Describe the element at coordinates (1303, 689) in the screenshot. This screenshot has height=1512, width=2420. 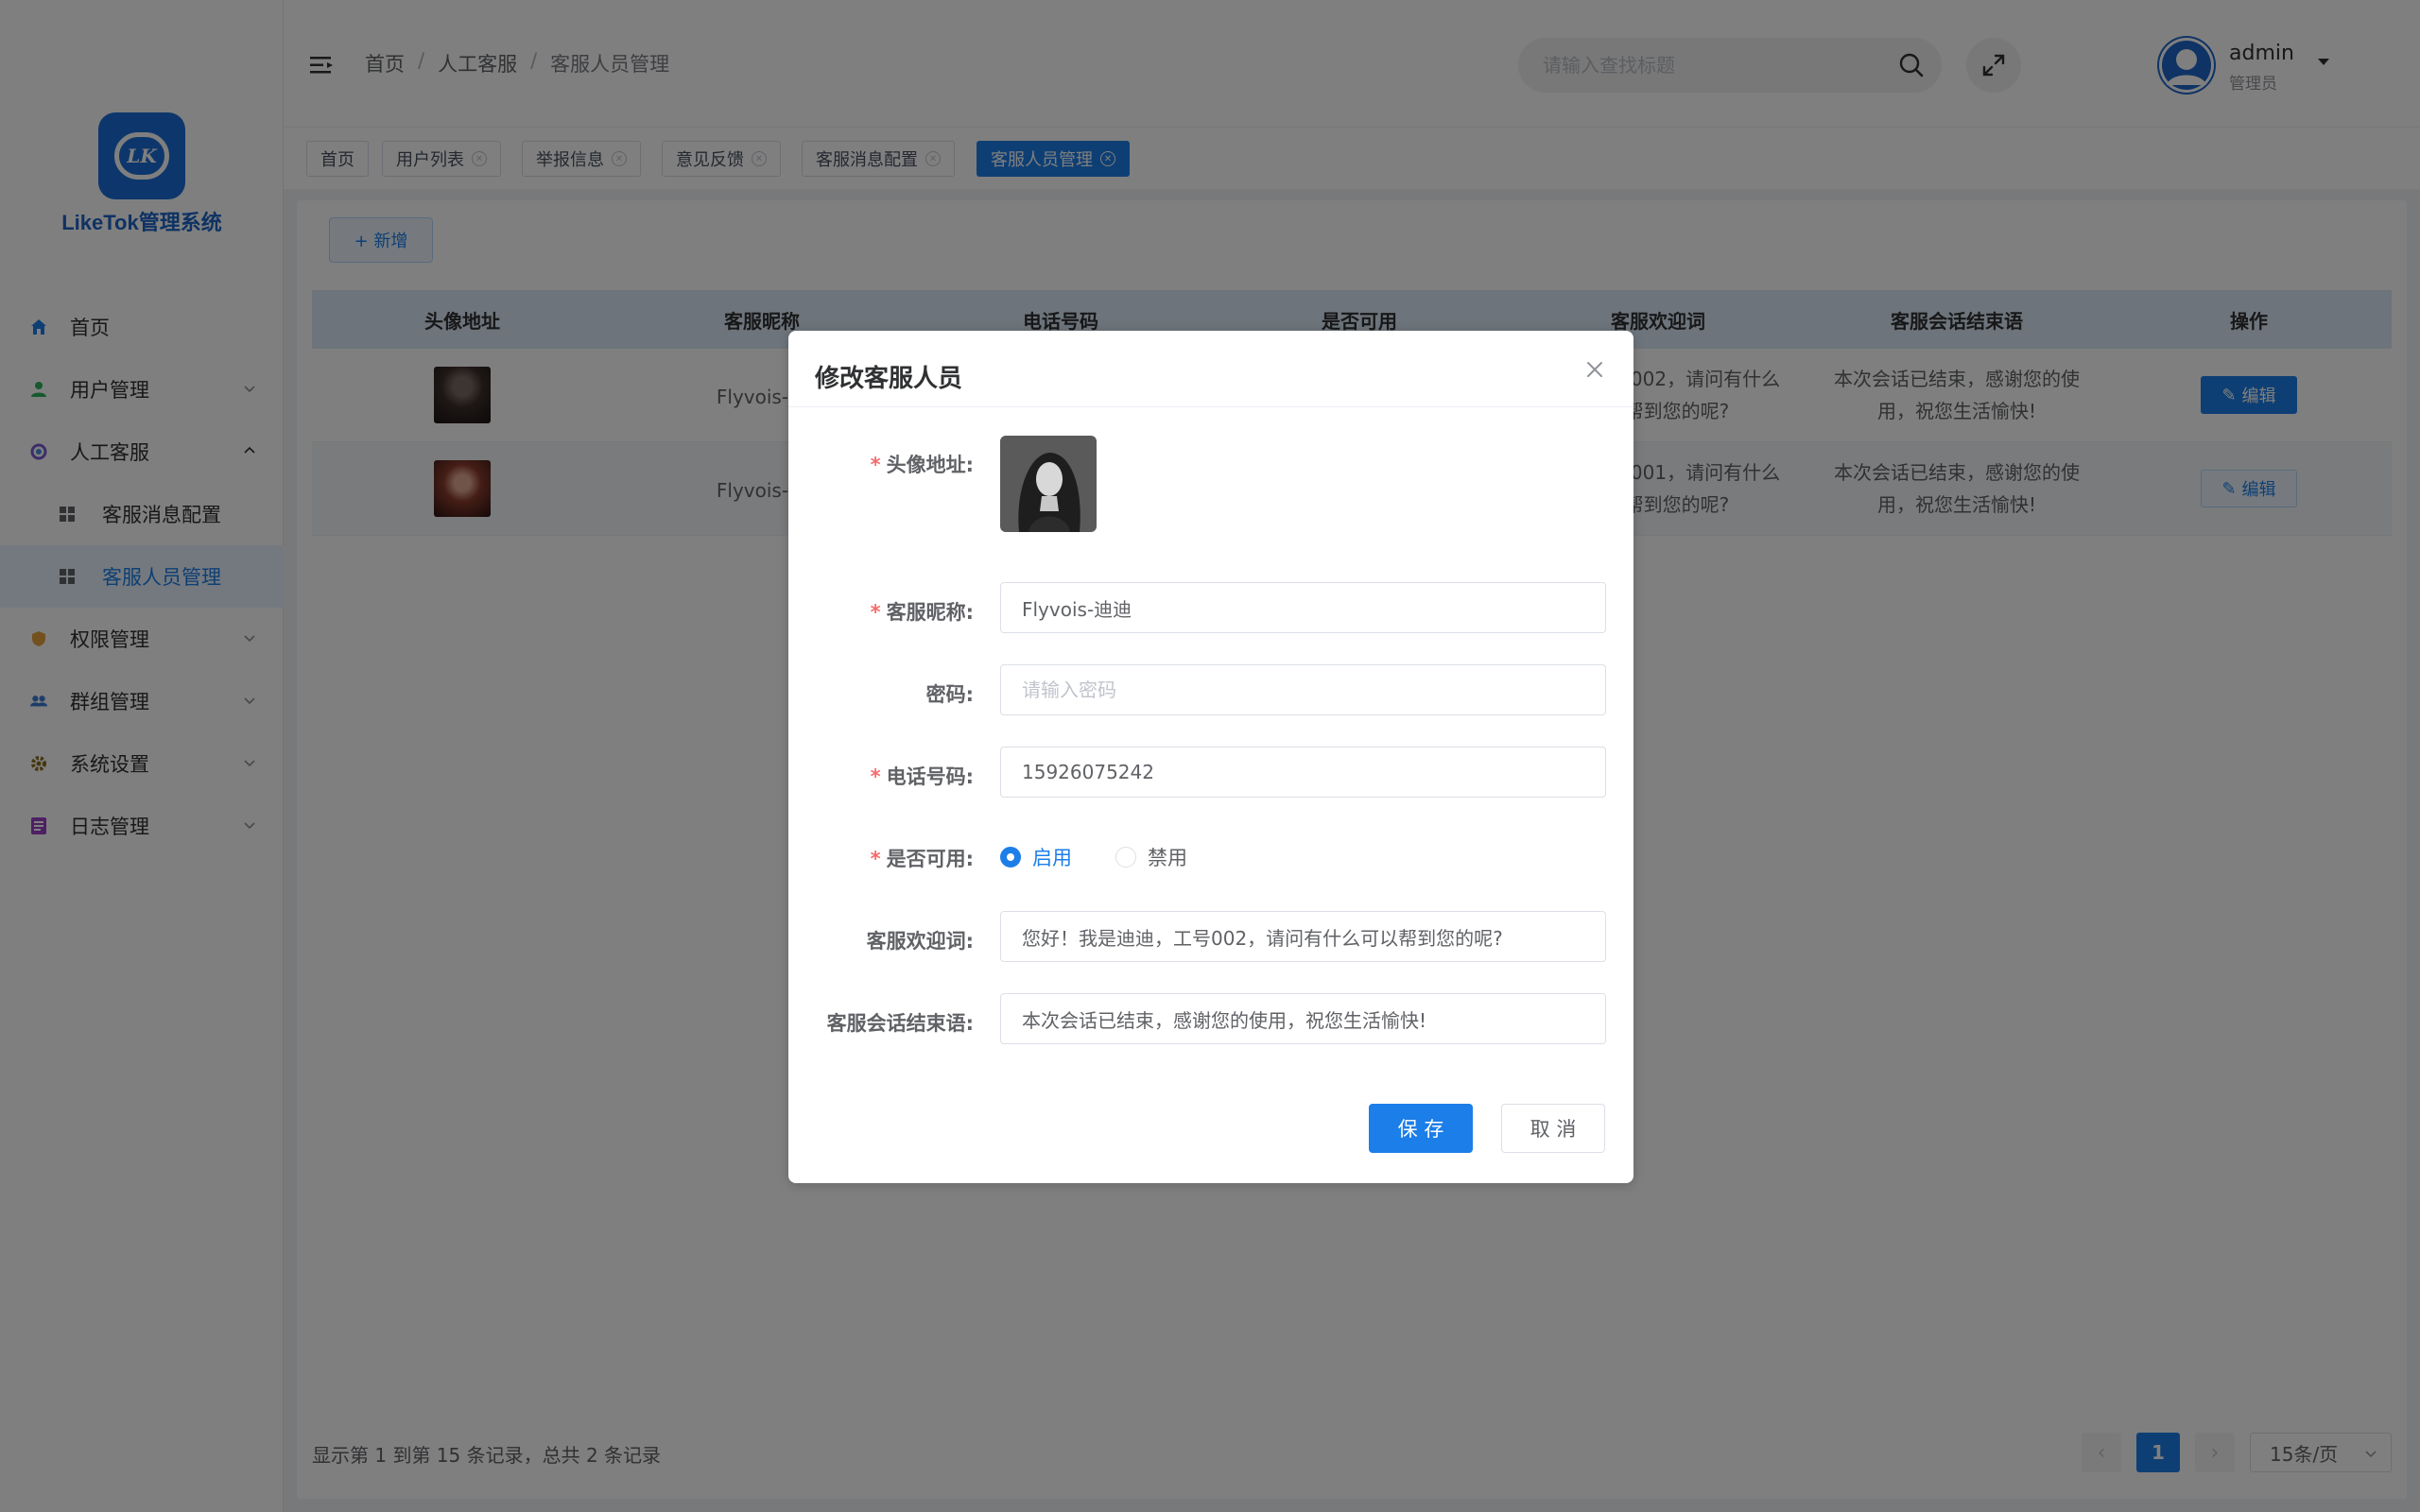
I see `password-input` at that location.